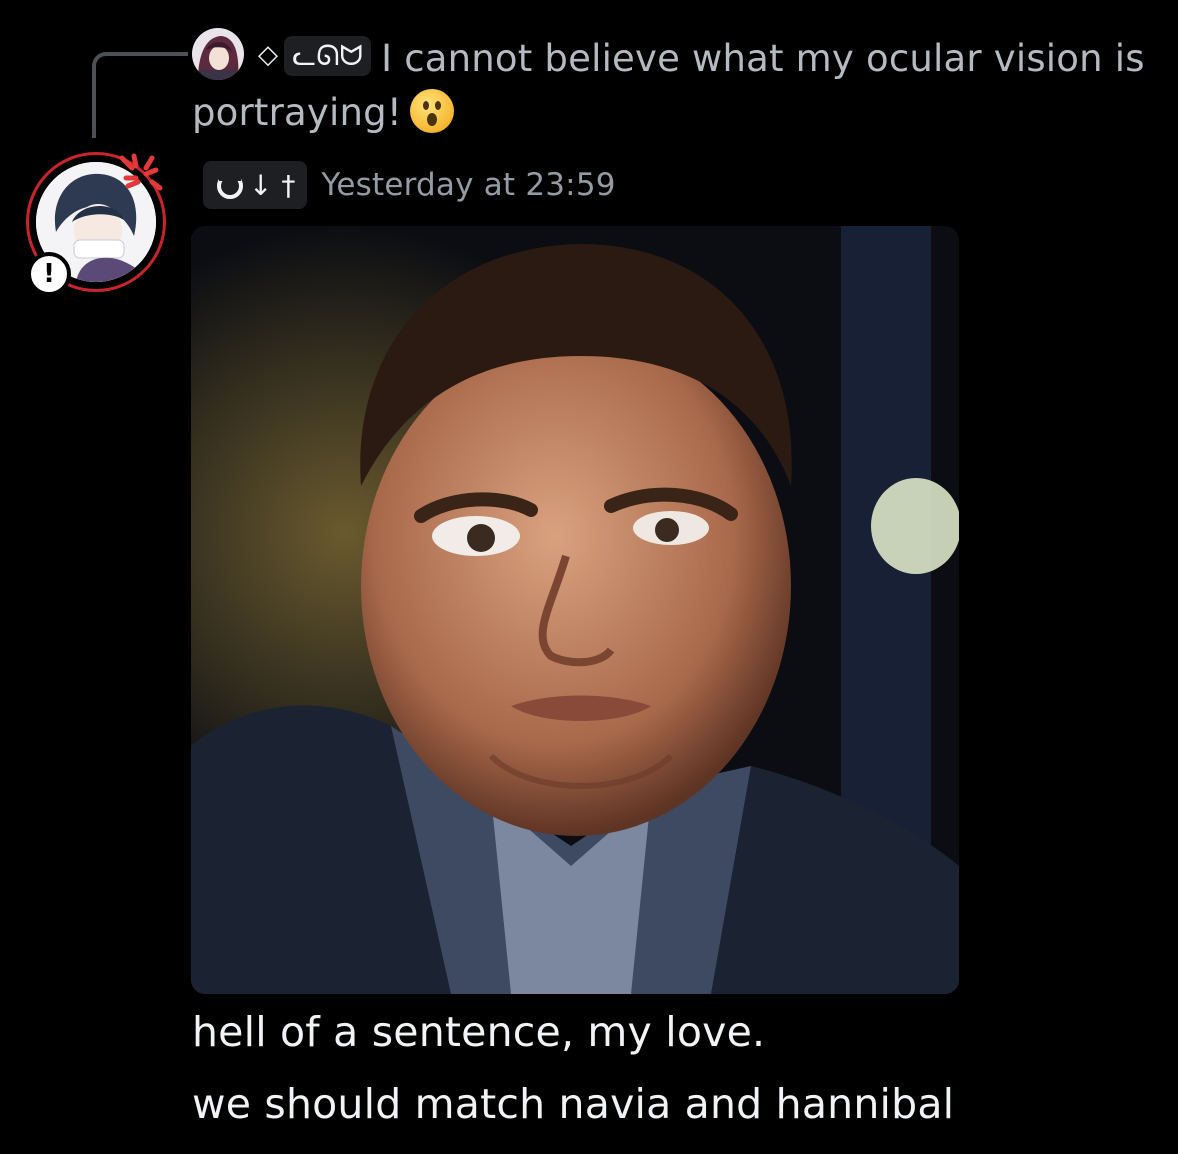 The height and width of the screenshot is (1154, 1178). What do you see at coordinates (140, 95) in the screenshot?
I see `reply-connector-line` at bounding box center [140, 95].